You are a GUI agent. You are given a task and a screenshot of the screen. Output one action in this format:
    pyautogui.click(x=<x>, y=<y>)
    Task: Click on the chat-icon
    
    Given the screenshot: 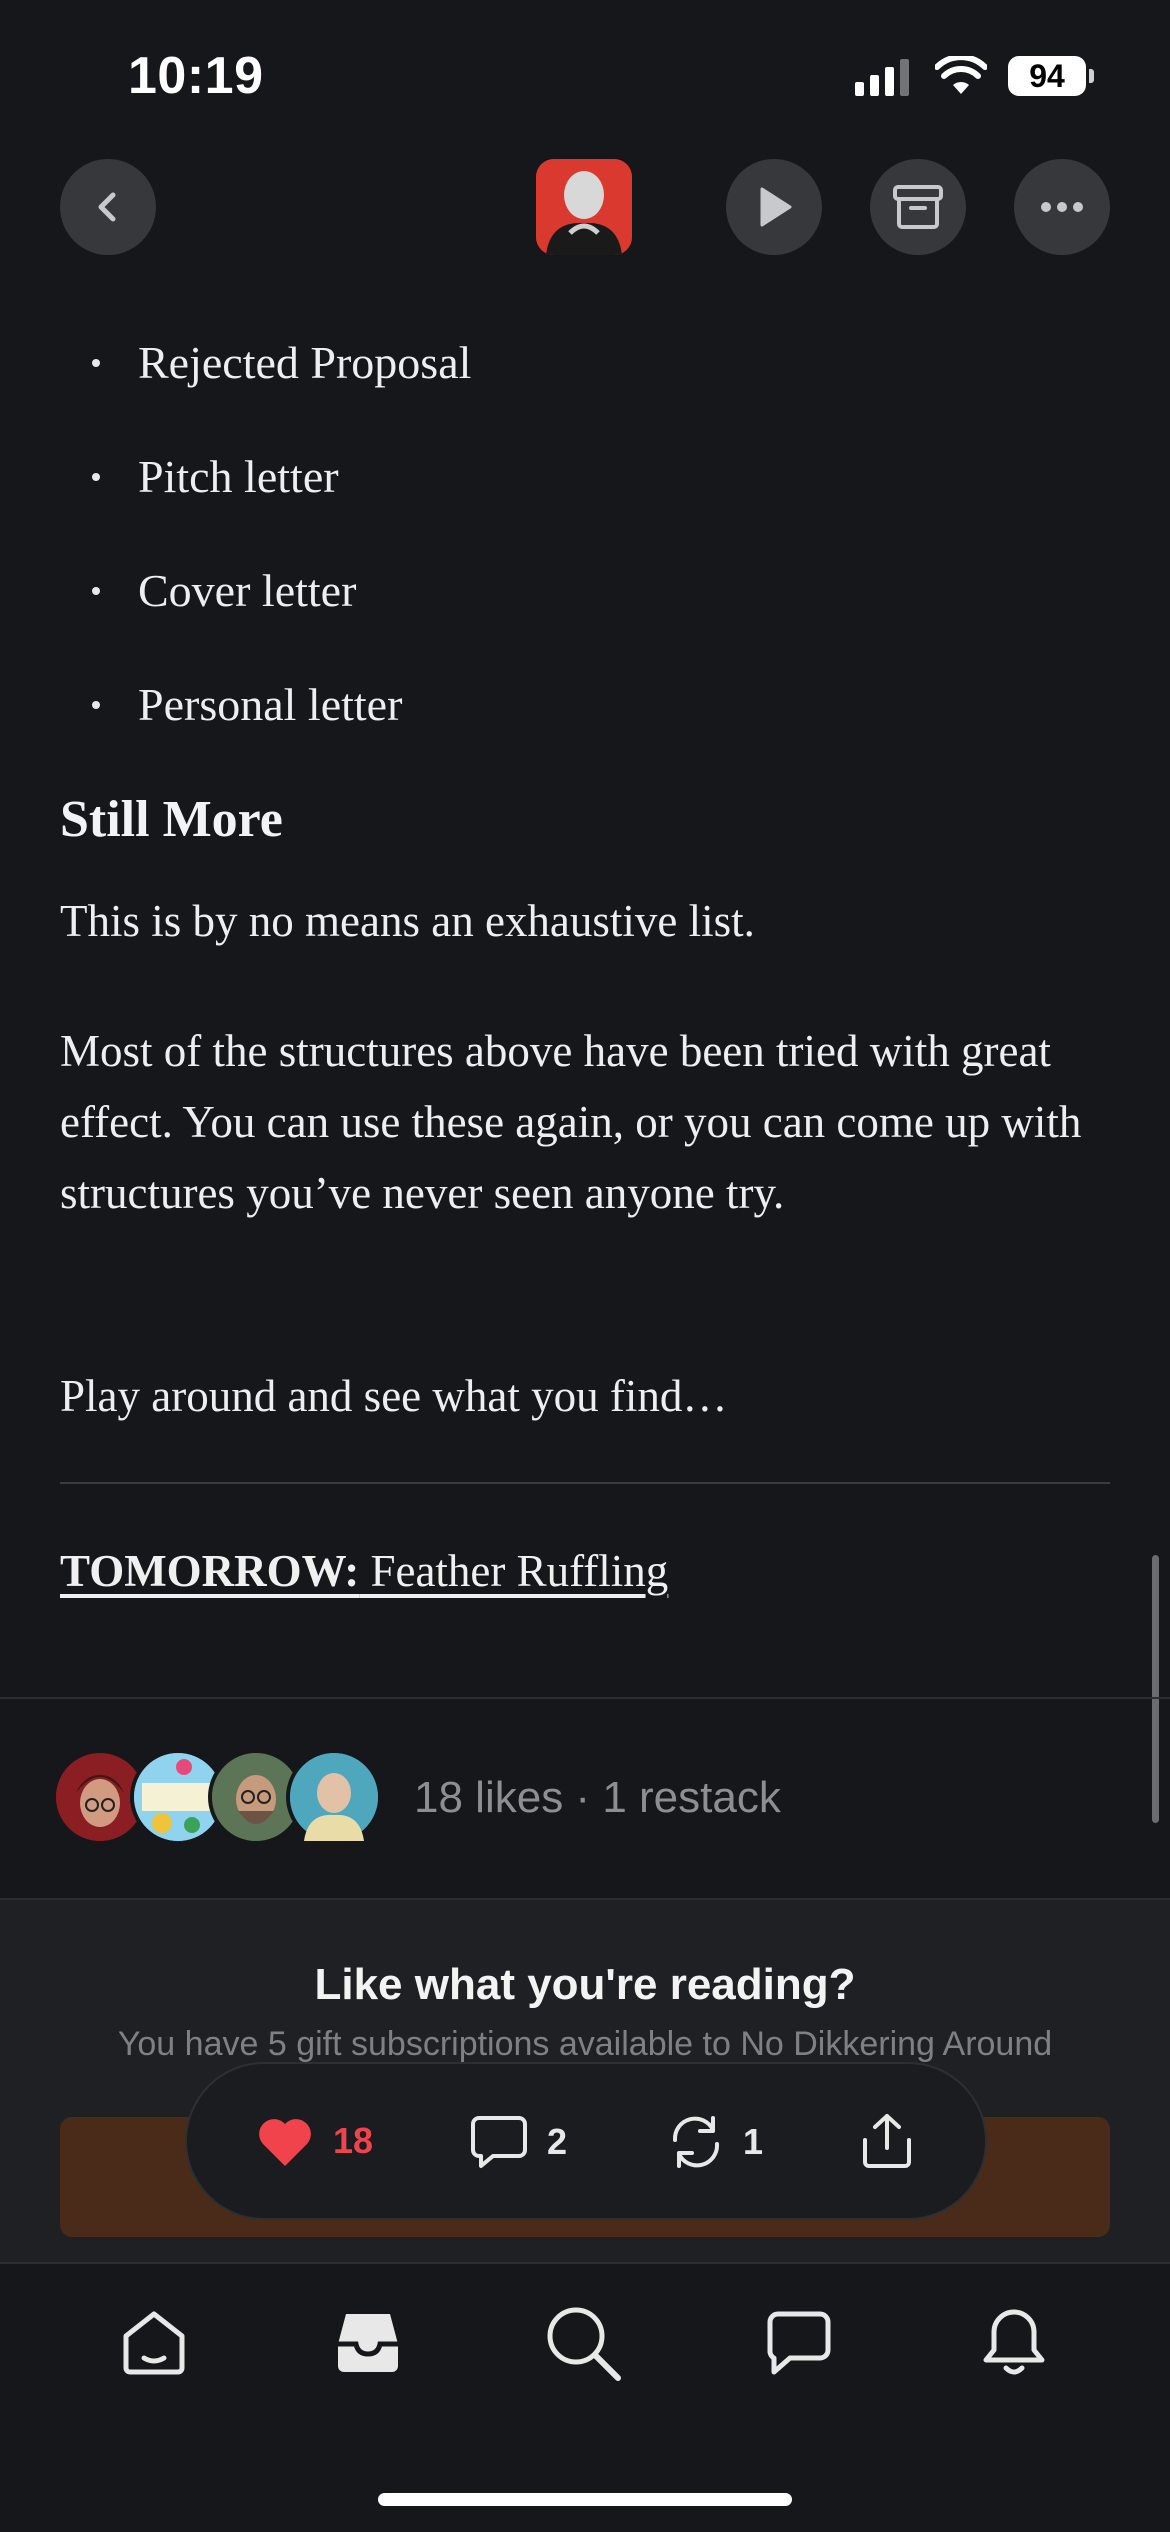 What is the action you would take?
    pyautogui.click(x=799, y=2343)
    